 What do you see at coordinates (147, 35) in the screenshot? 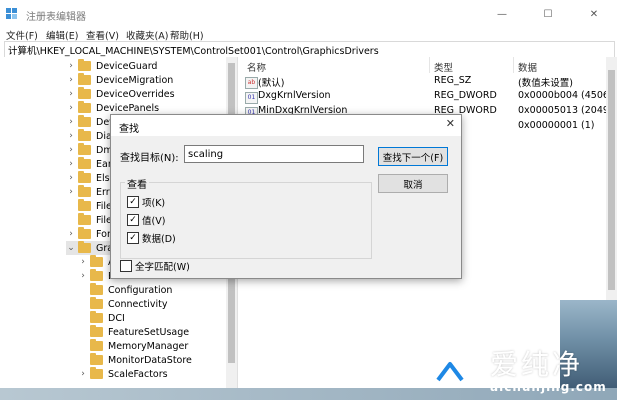
I see `menu-favorites: 收藏夹(A)` at bounding box center [147, 35].